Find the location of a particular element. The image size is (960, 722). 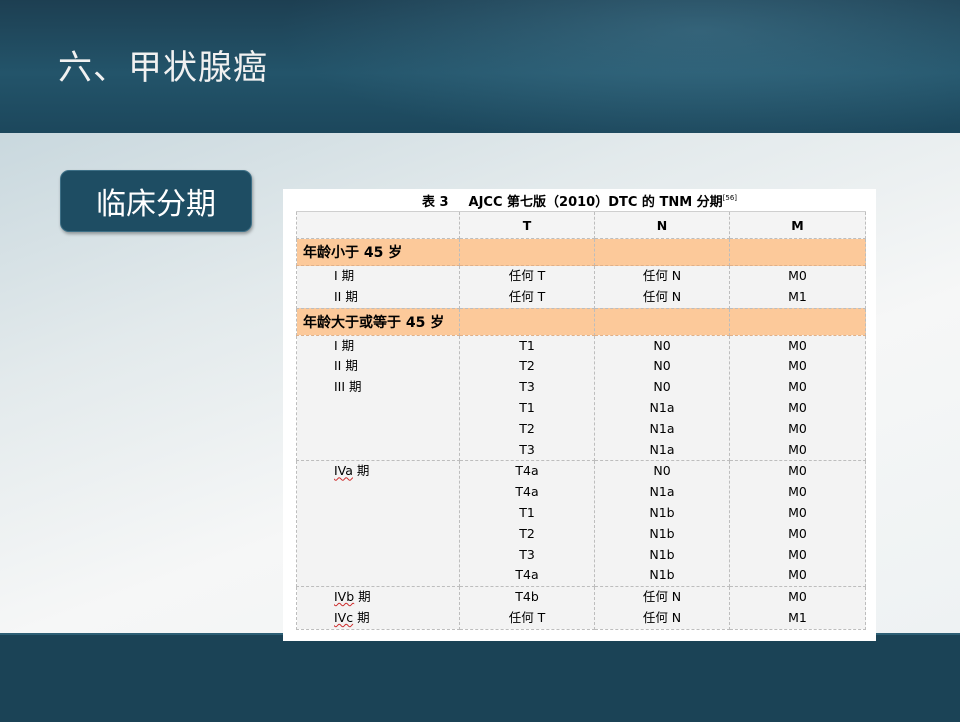

age-group-row: 年龄大于或等于 45 岁 is located at coordinates (581, 321).